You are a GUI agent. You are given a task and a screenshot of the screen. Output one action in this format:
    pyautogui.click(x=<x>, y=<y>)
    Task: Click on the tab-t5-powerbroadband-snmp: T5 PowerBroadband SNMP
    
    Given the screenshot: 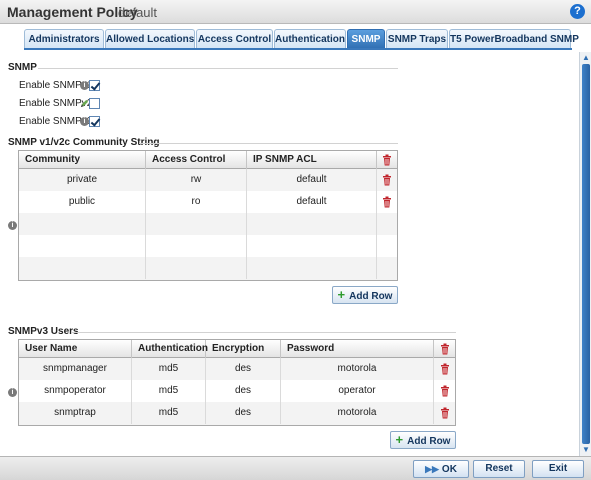 What is the action you would take?
    pyautogui.click(x=514, y=39)
    